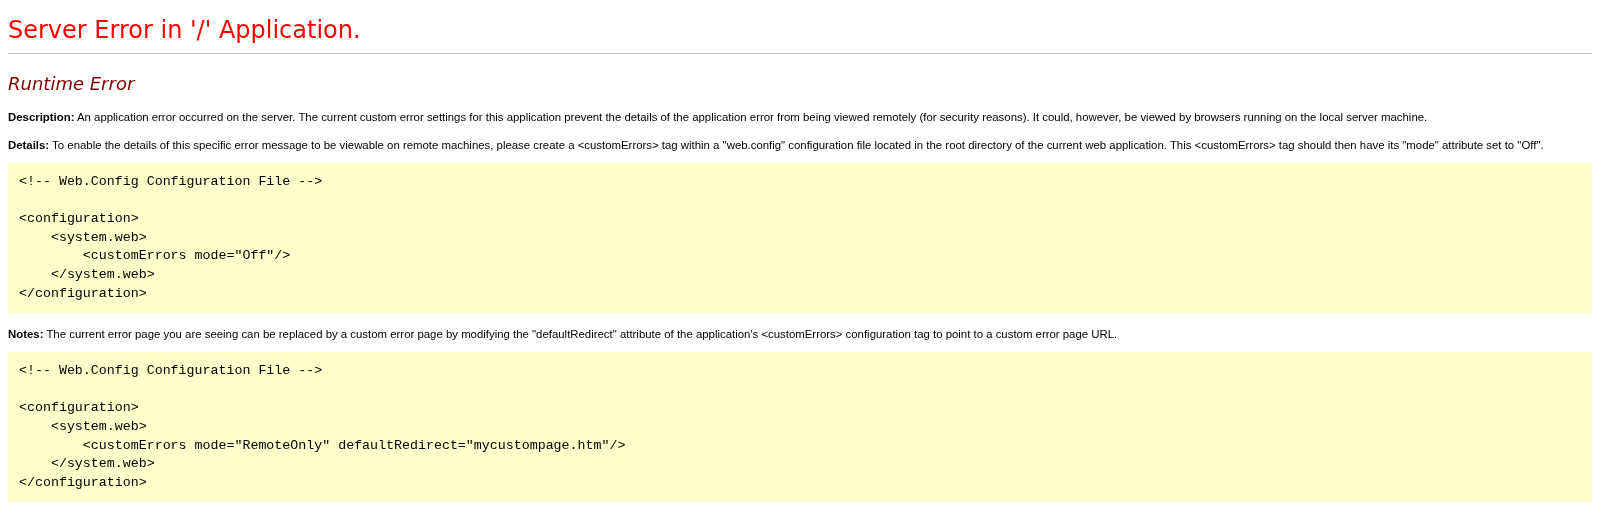  I want to click on code-line: <customErrors mode="RemoteOnly" defaultRedirect="mycustompage.htm"/>, so click(353, 445).